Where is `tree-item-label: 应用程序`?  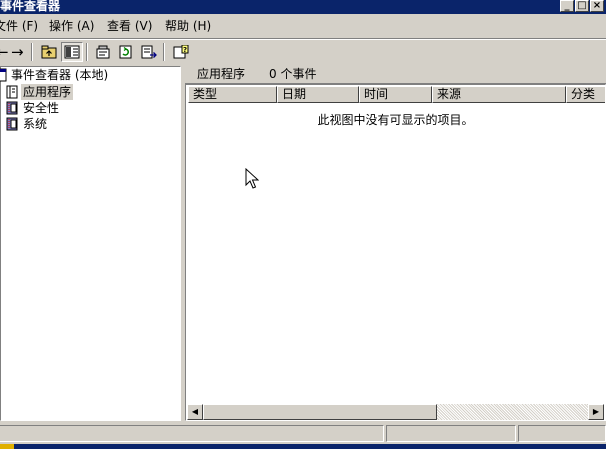 tree-item-label: 应用程序 is located at coordinates (47, 92).